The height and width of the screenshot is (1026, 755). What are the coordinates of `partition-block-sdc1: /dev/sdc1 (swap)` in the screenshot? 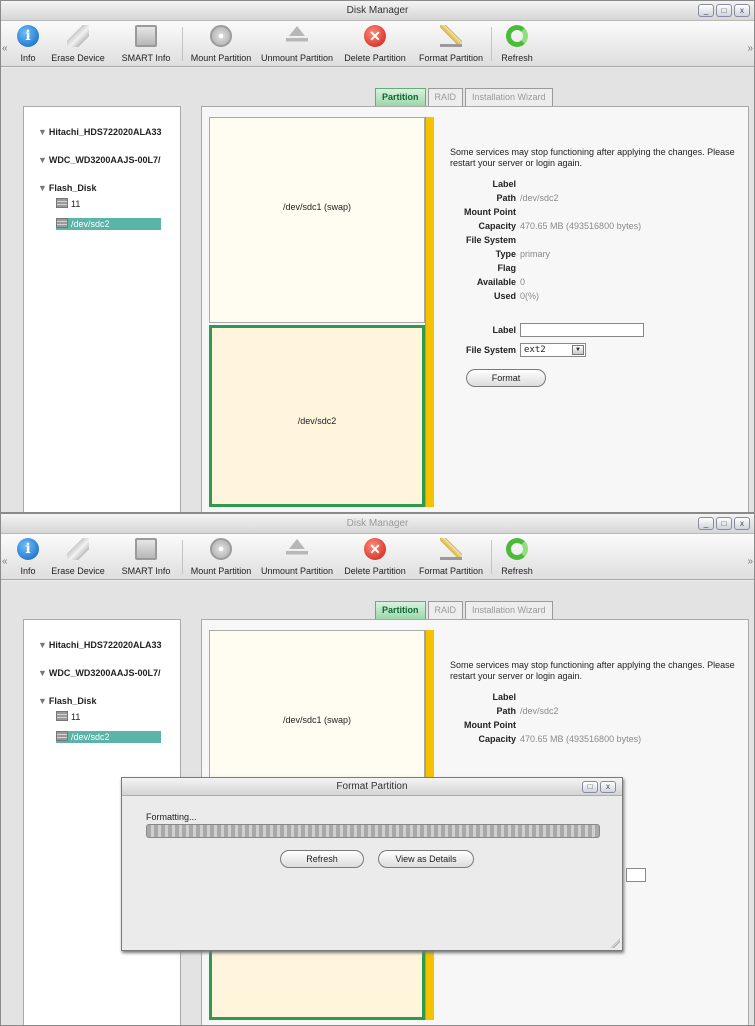 It's located at (317, 220).